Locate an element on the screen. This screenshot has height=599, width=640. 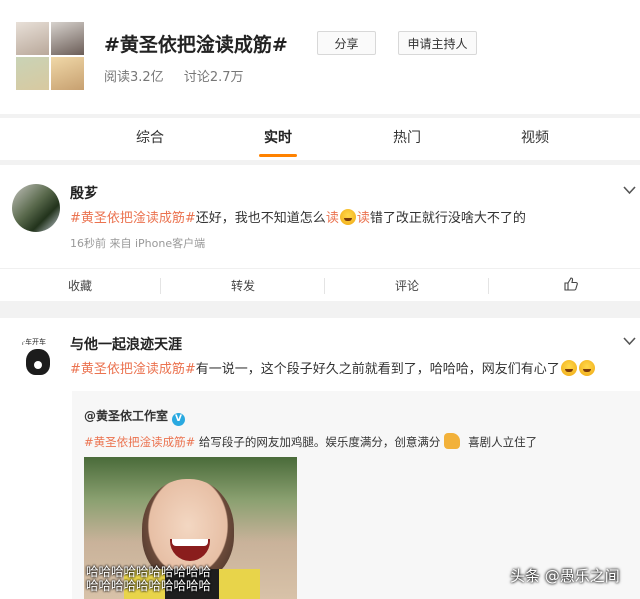
feed-tabs: 综合 实时 热门 视频 is located at coordinates (320, 139).